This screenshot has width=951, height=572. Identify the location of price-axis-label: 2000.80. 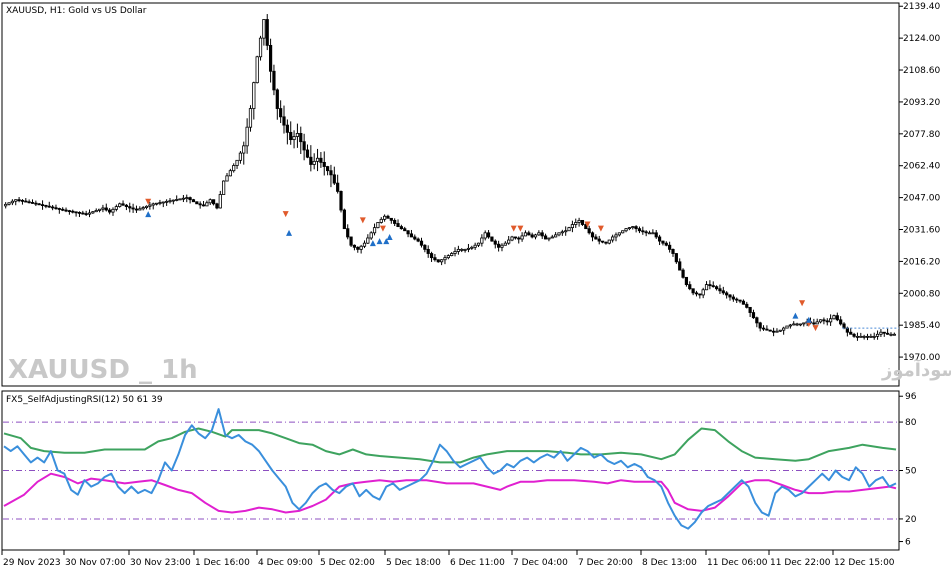
(921, 294).